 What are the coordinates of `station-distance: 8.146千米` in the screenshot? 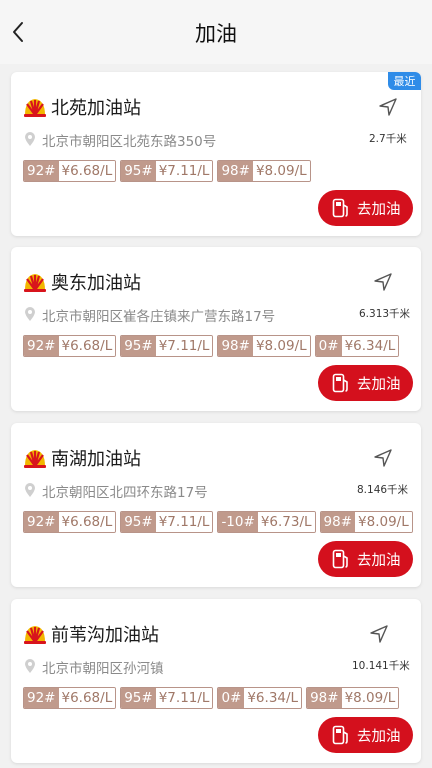 It's located at (383, 490).